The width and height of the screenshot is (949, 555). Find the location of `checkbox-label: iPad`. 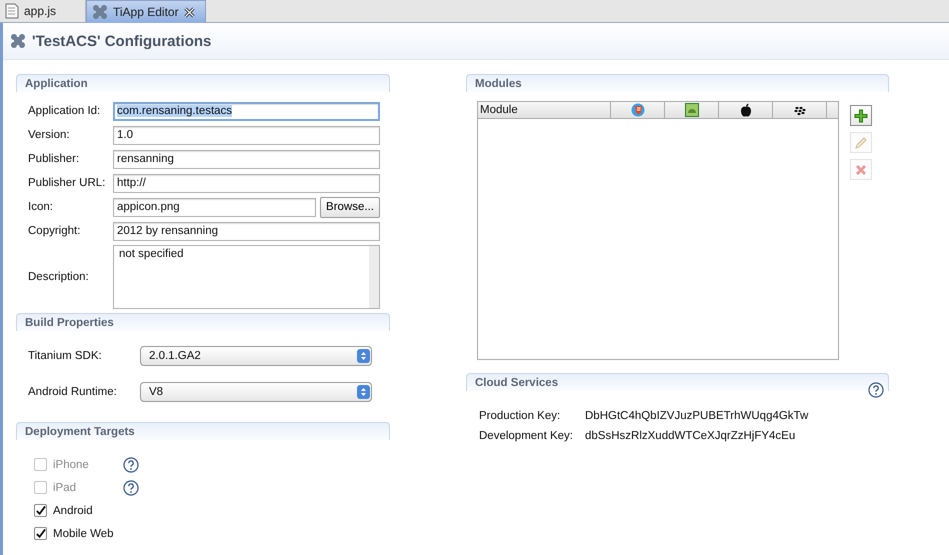

checkbox-label: iPad is located at coordinates (65, 488).